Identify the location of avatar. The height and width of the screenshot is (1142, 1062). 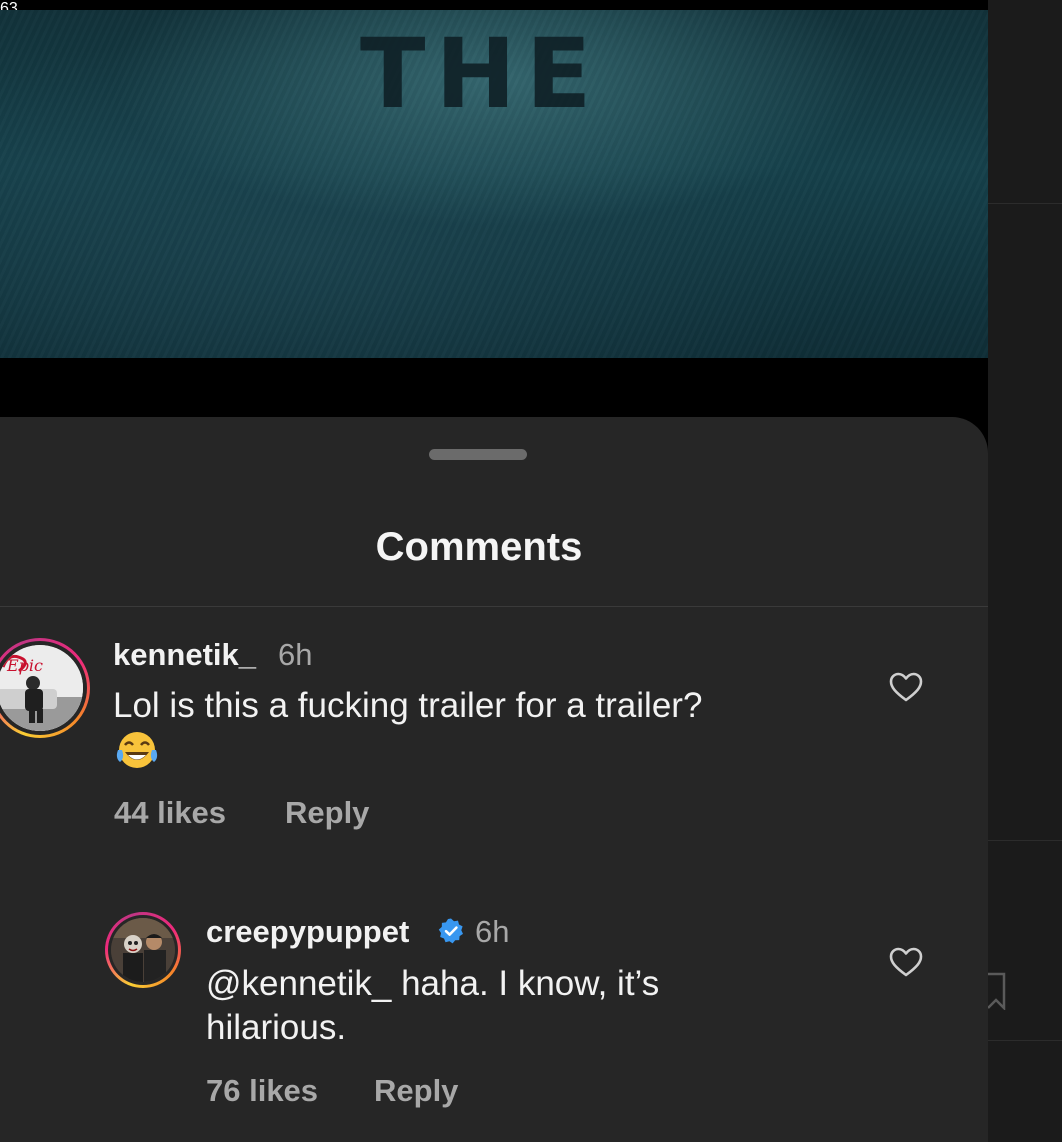
(143, 950).